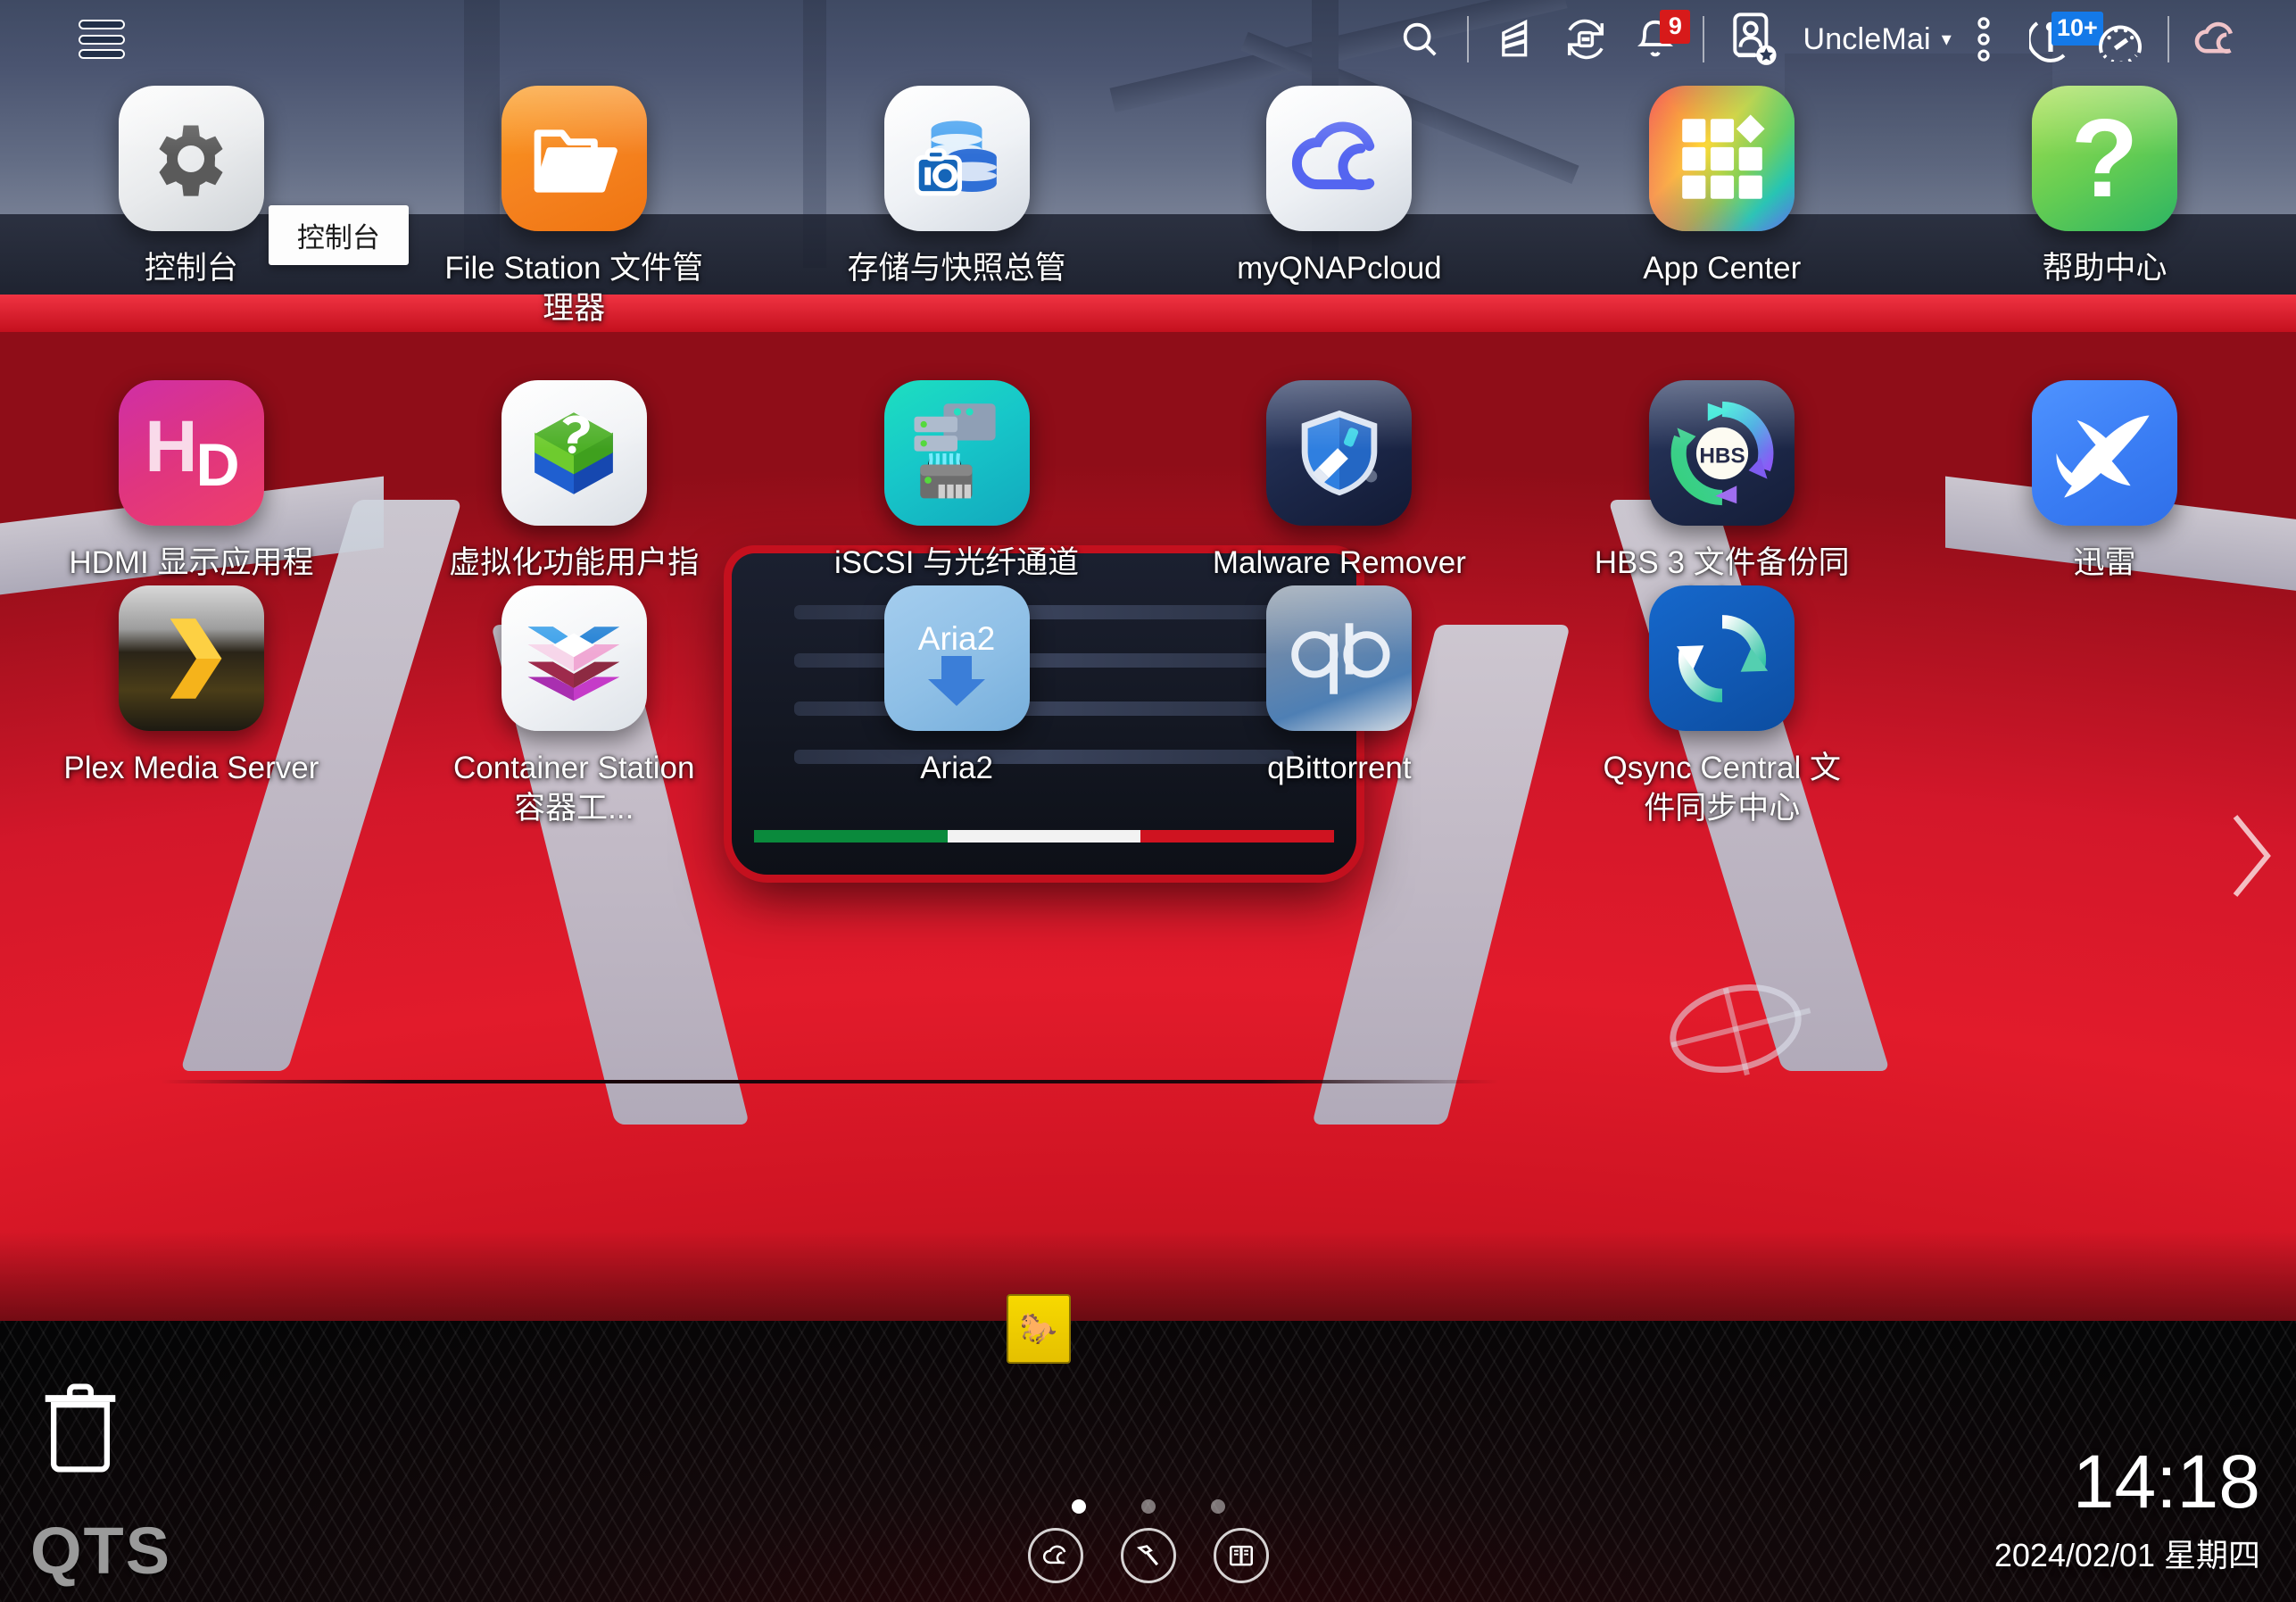 Image resolution: width=2296 pixels, height=1602 pixels. I want to click on desktop-clock: 14:18 2024/02/01 星期四, so click(2127, 1510).